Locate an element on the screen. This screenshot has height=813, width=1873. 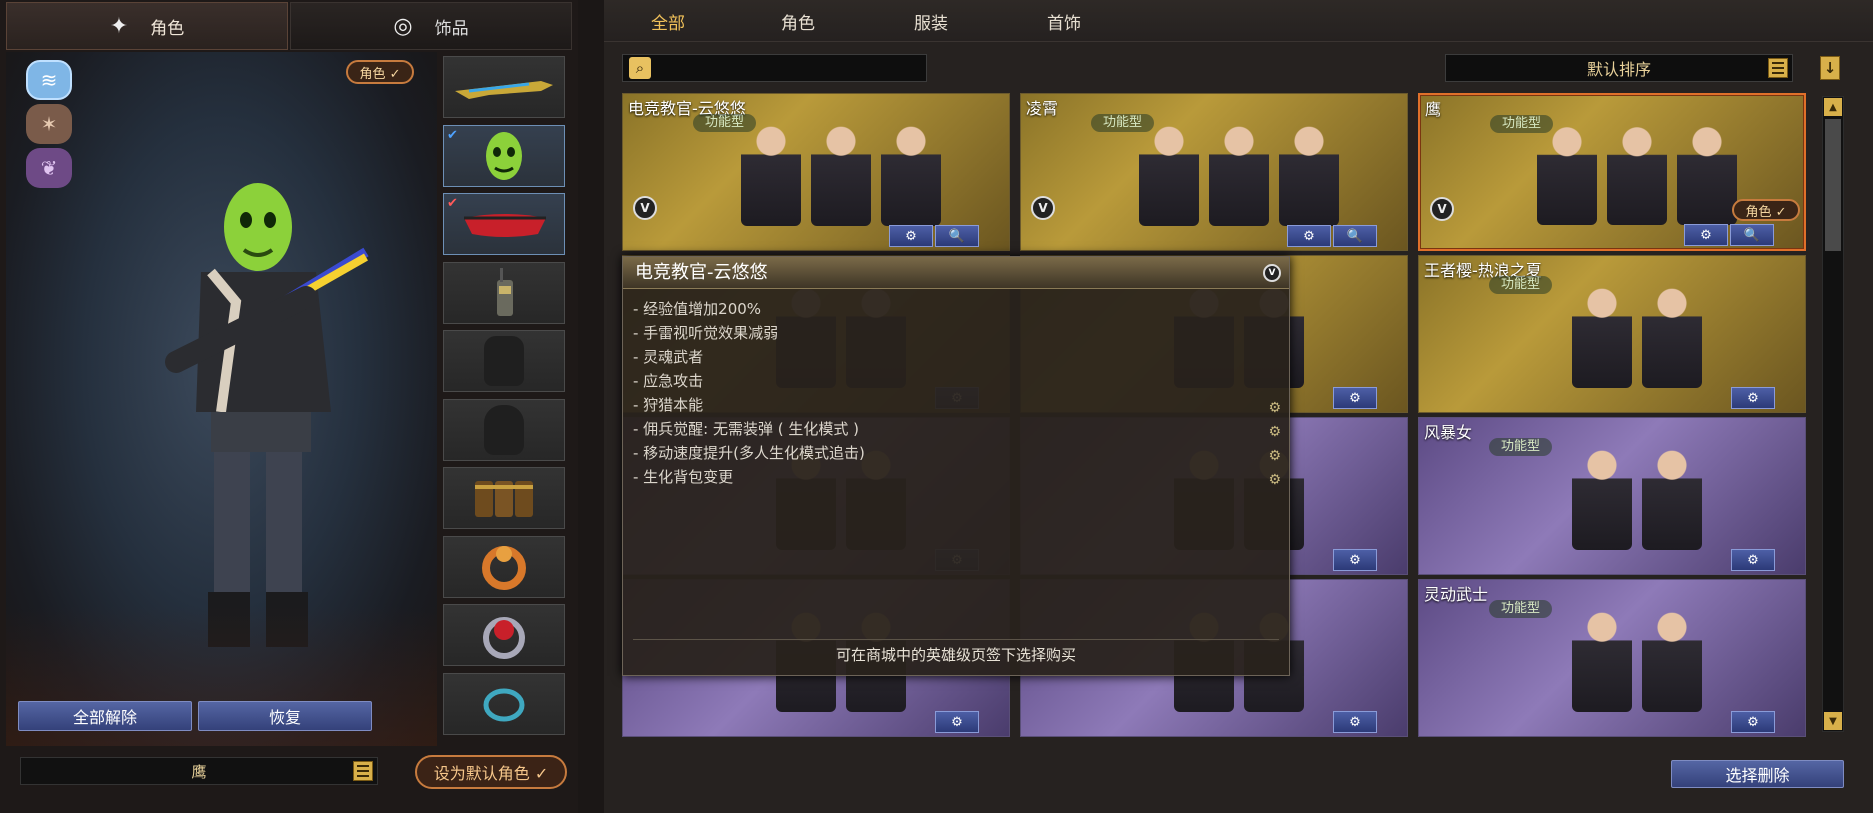
card-title: 灵动武士 is located at coordinates (1456, 594).